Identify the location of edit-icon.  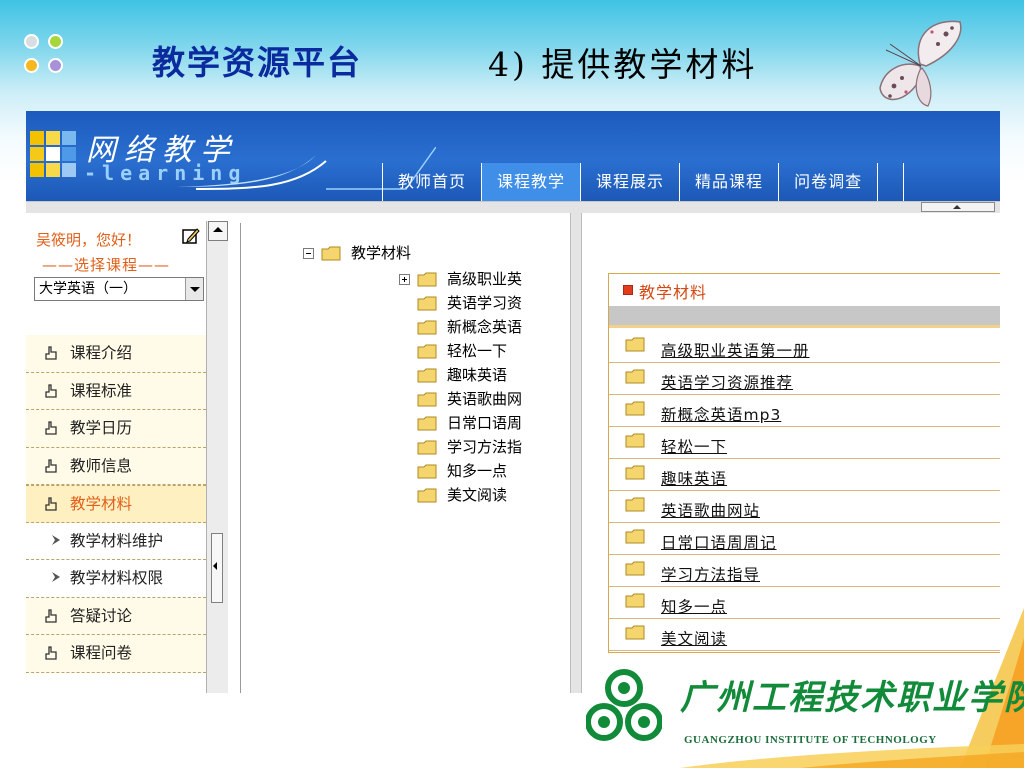
(191, 236).